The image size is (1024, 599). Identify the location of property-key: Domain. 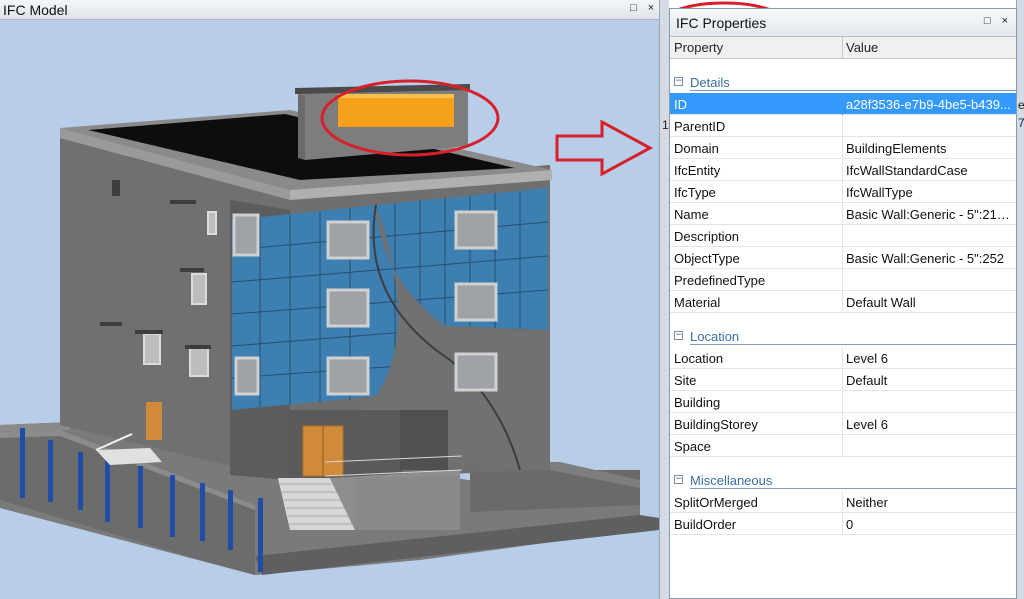
(696, 148).